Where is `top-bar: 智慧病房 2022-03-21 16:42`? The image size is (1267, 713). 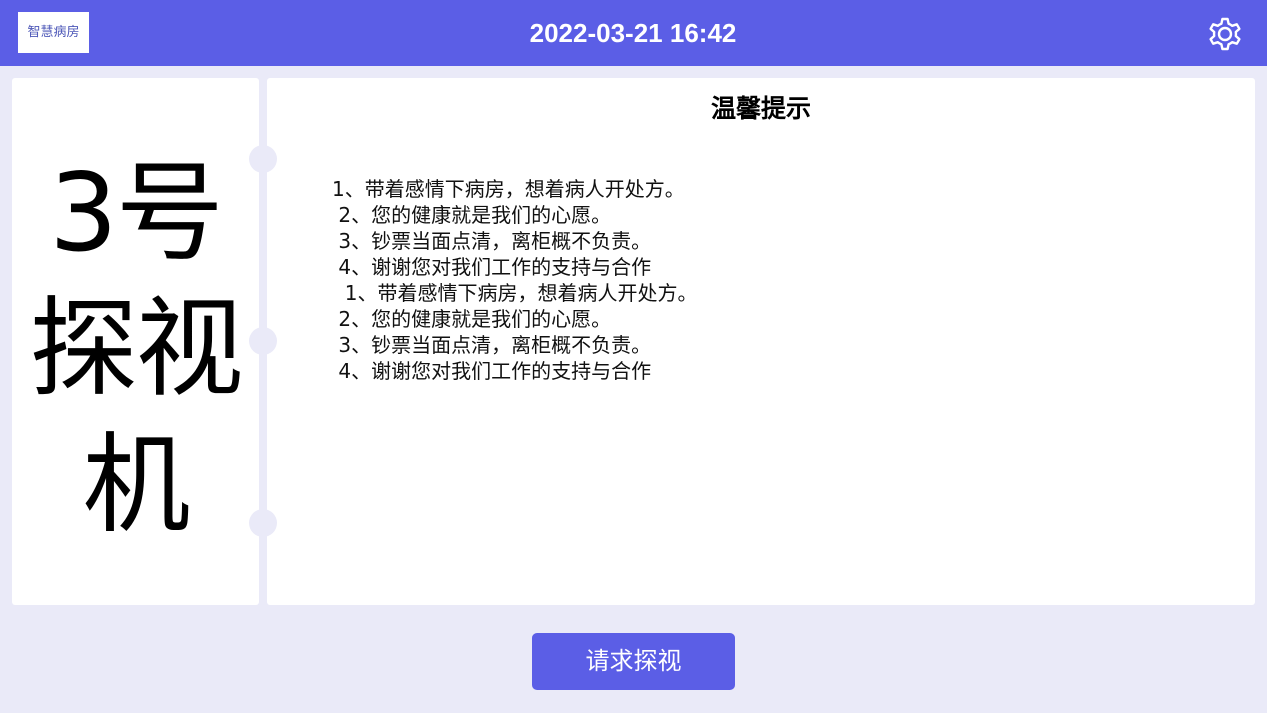
top-bar: 智慧病房 2022-03-21 16:42 is located at coordinates (633, 33).